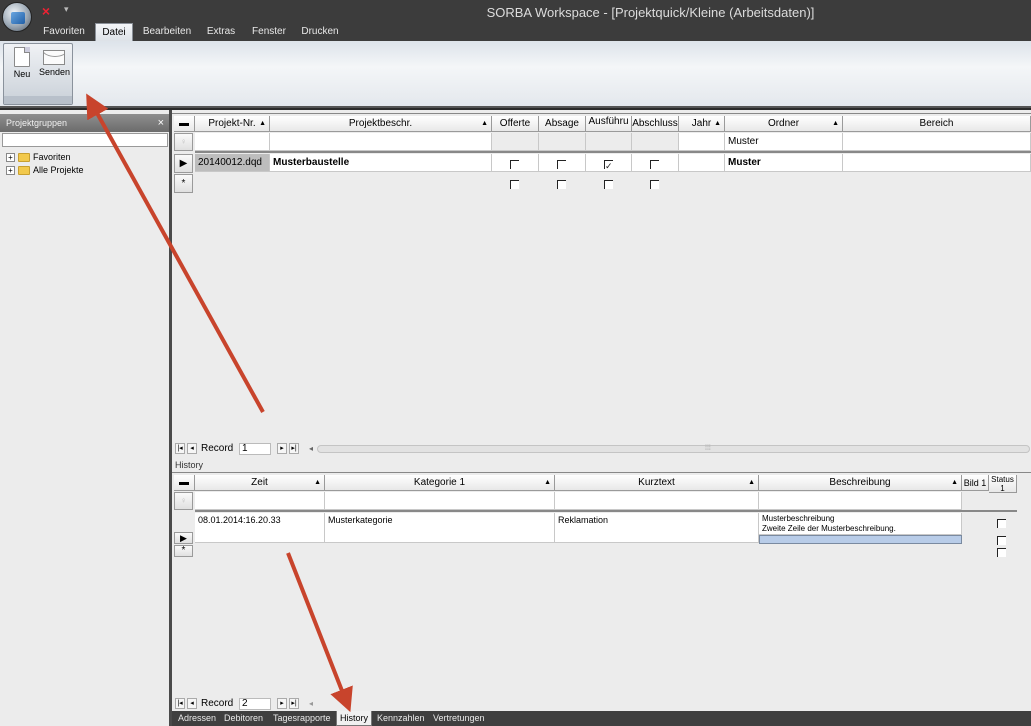 Image resolution: width=1031 pixels, height=726 pixels. What do you see at coordinates (609, 142) in the screenshot?
I see `filter-cell-ausfuehru` at bounding box center [609, 142].